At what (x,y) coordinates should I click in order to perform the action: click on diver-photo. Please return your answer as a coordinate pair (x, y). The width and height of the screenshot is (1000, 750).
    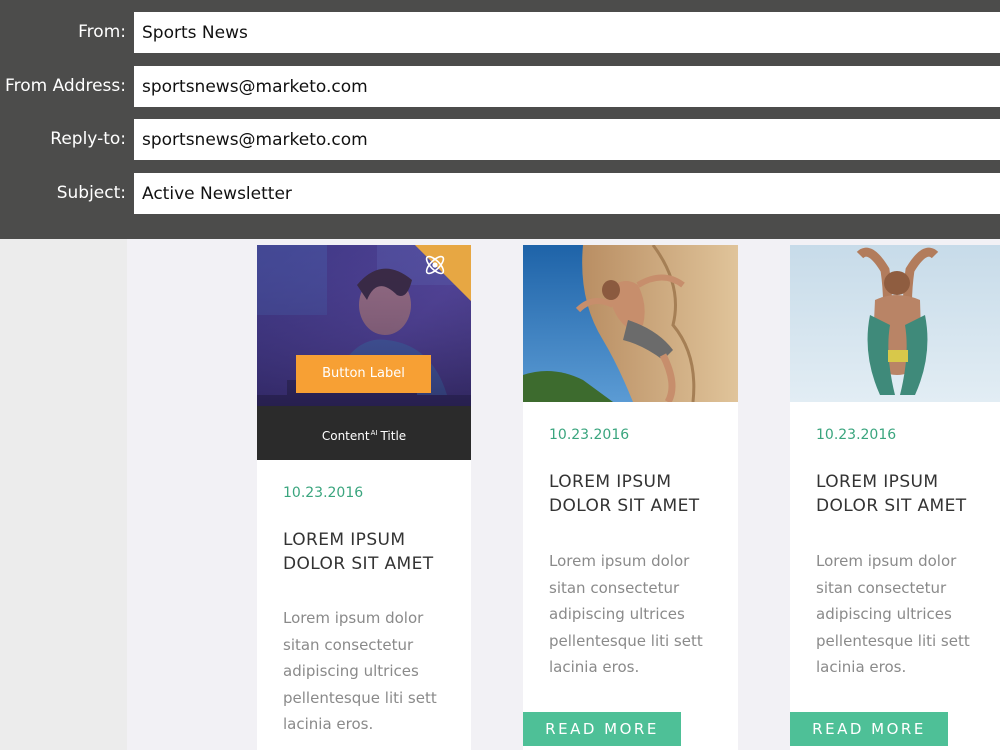
    Looking at the image, I should click on (895, 323).